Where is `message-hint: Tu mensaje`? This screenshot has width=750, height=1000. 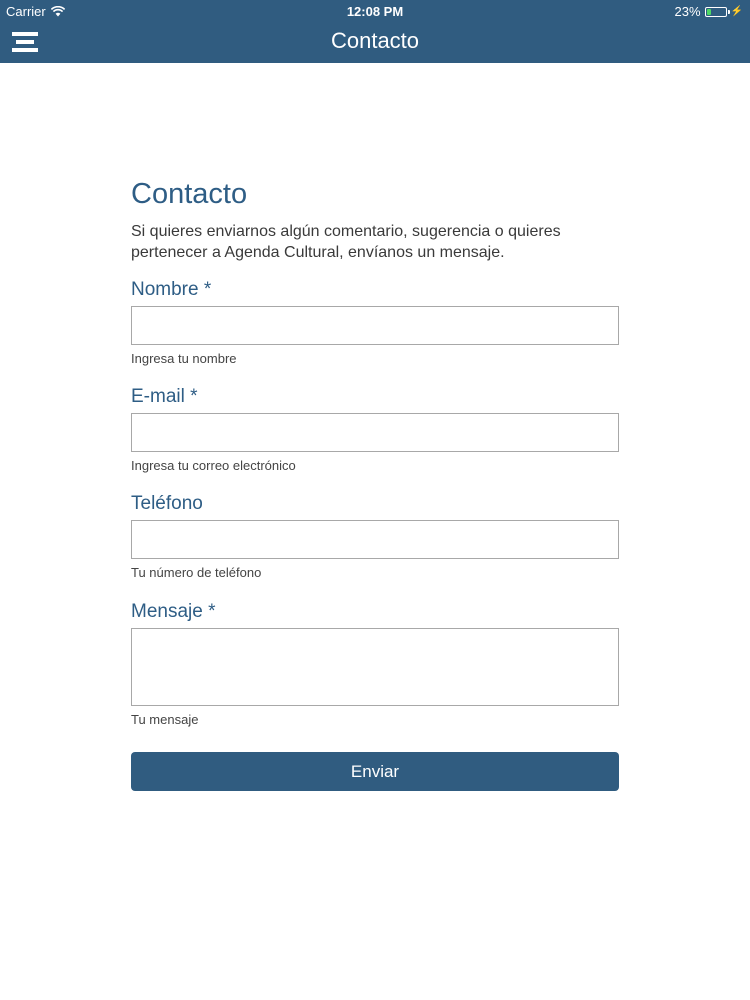 message-hint: Tu mensaje is located at coordinates (165, 719).